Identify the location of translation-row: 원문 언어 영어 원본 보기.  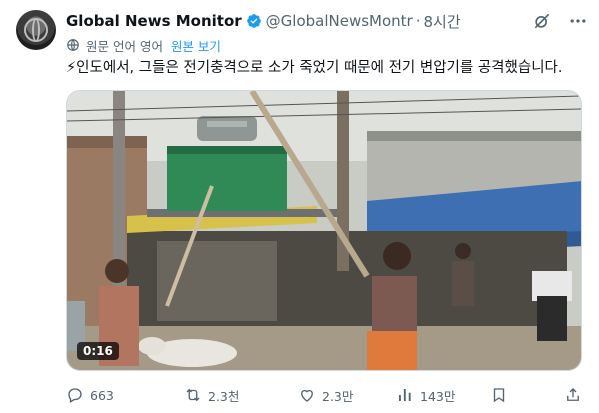
(143, 45).